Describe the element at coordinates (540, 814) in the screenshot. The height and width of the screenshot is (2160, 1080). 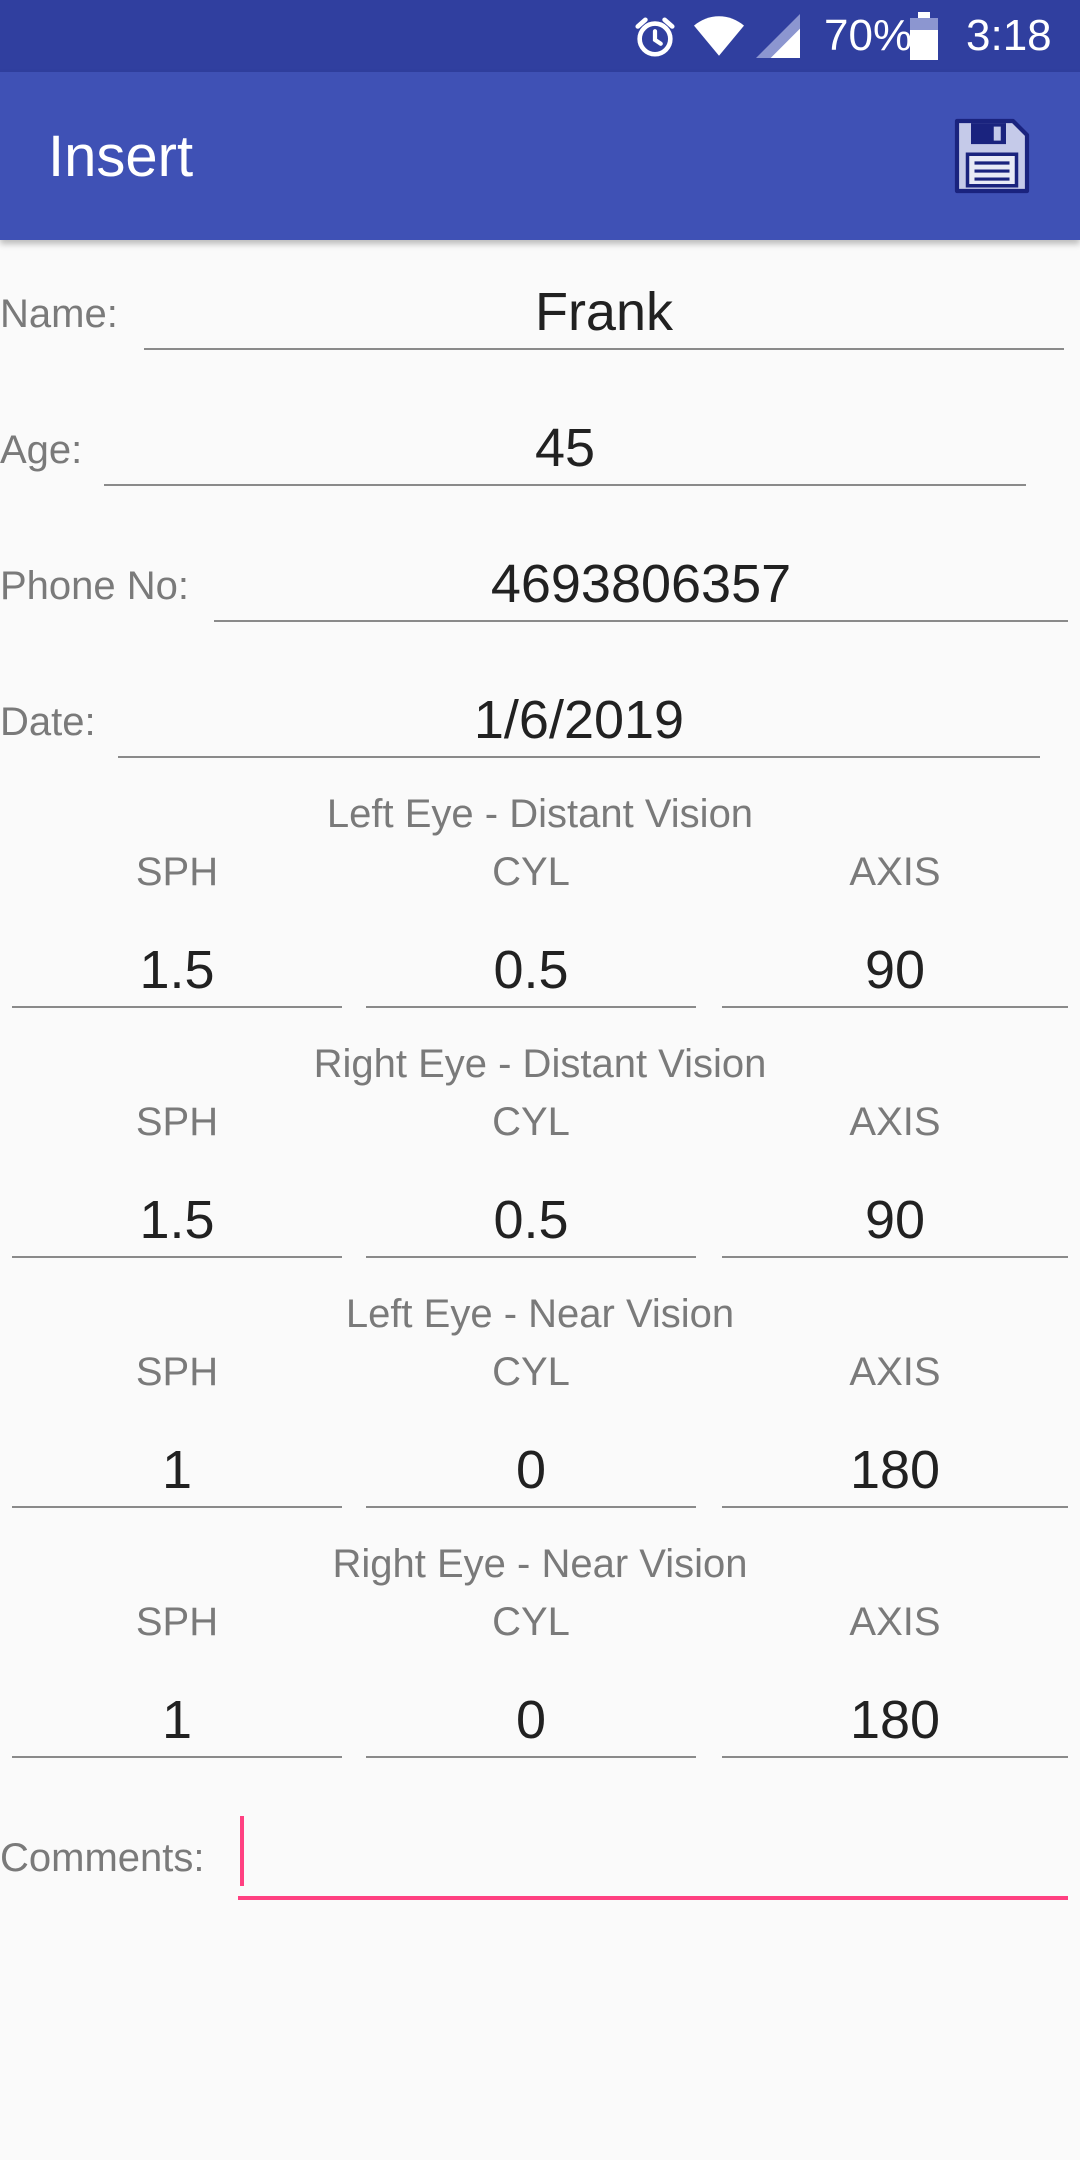
I see `section-title-left-eye-distant: Left Eye - Distant Vision` at that location.